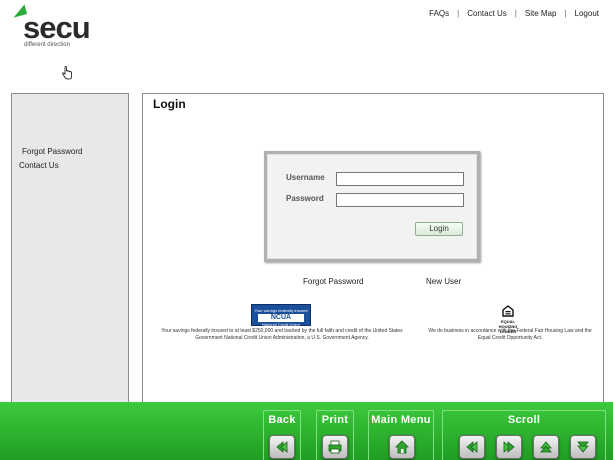 The image size is (613, 460). I want to click on sidebar-item-contact-us: Contact Us, so click(39, 165).